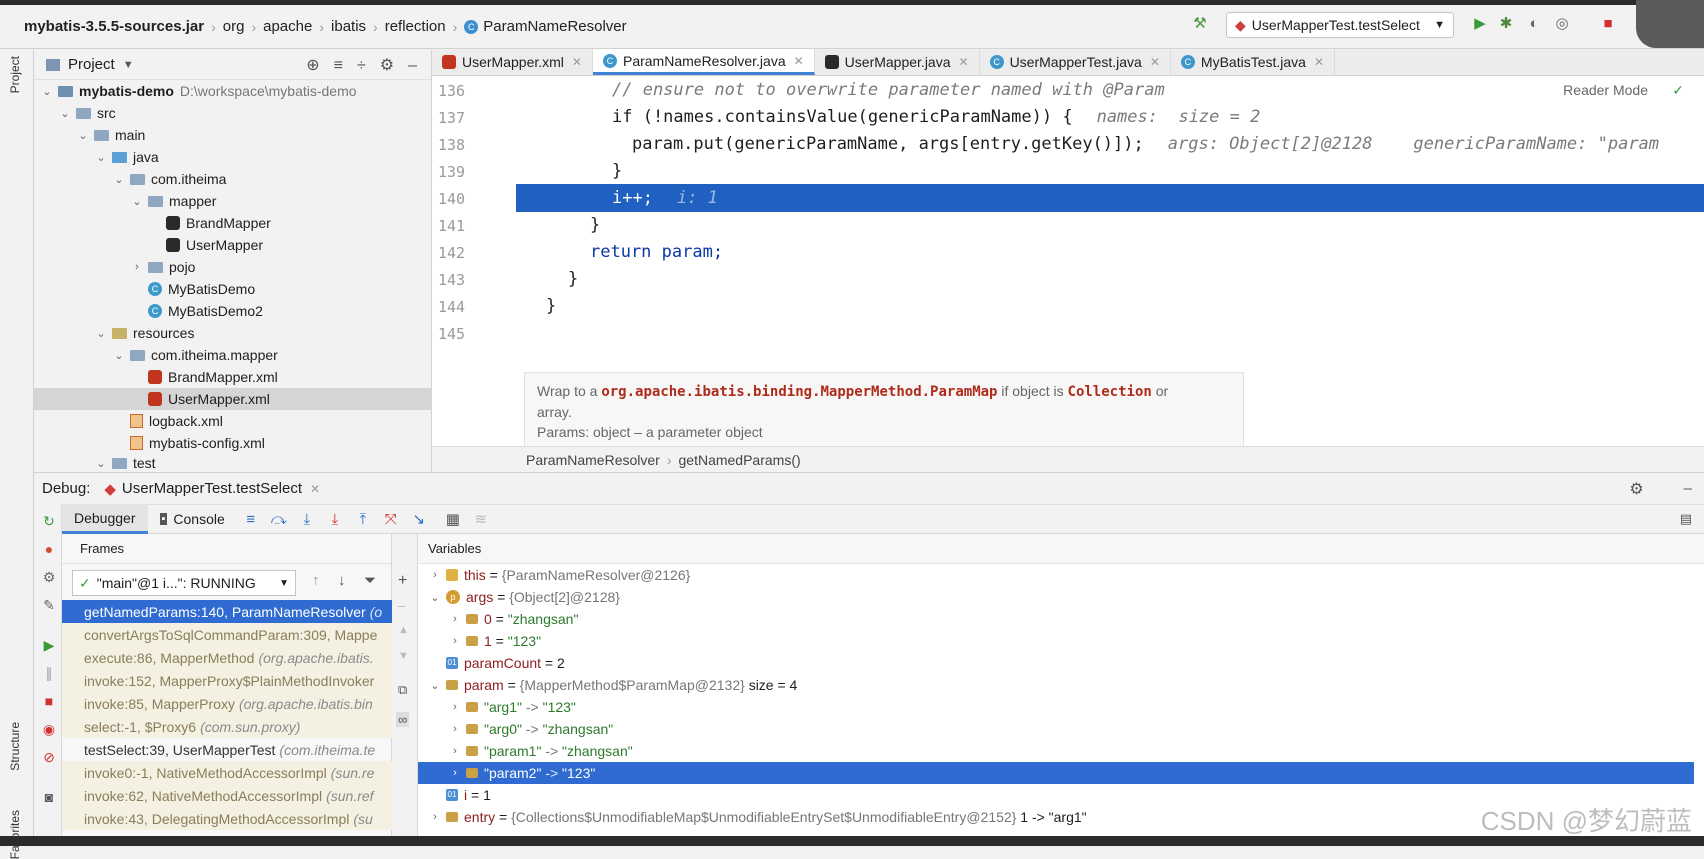  What do you see at coordinates (1686, 519) in the screenshot?
I see `layout-icon: ▤` at bounding box center [1686, 519].